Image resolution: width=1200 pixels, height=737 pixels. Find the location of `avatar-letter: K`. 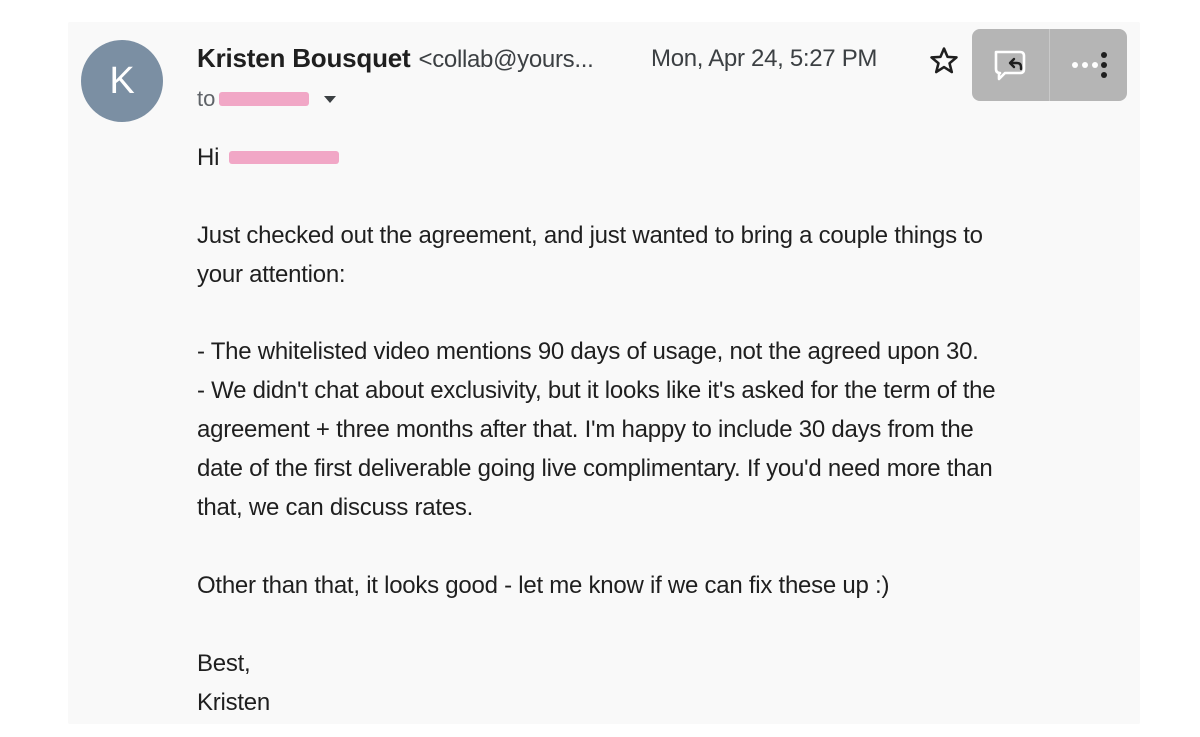

avatar-letter: K is located at coordinates (122, 80).